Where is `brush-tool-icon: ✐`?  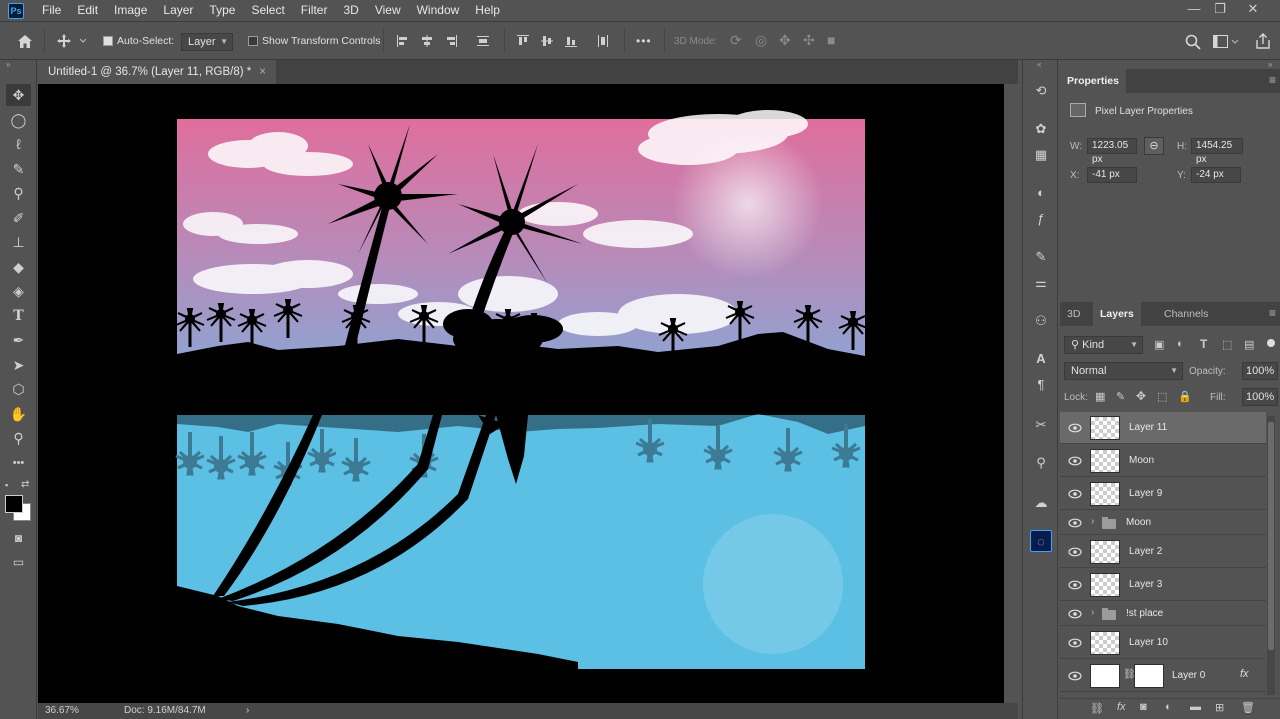 brush-tool-icon: ✐ is located at coordinates (18, 218).